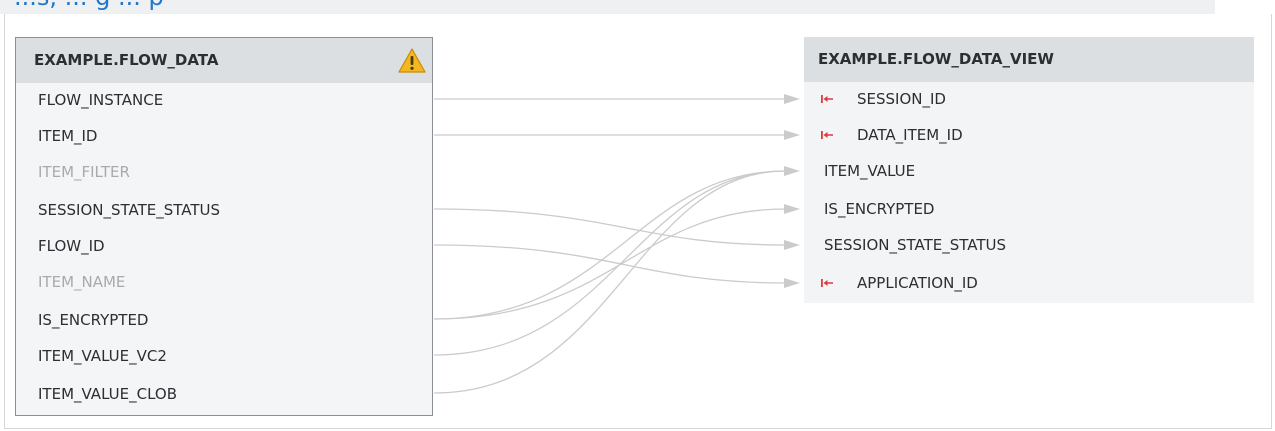  Describe the element at coordinates (102, 356) in the screenshot. I see `source-column-row: ITEM_VALUE_VC2` at that location.